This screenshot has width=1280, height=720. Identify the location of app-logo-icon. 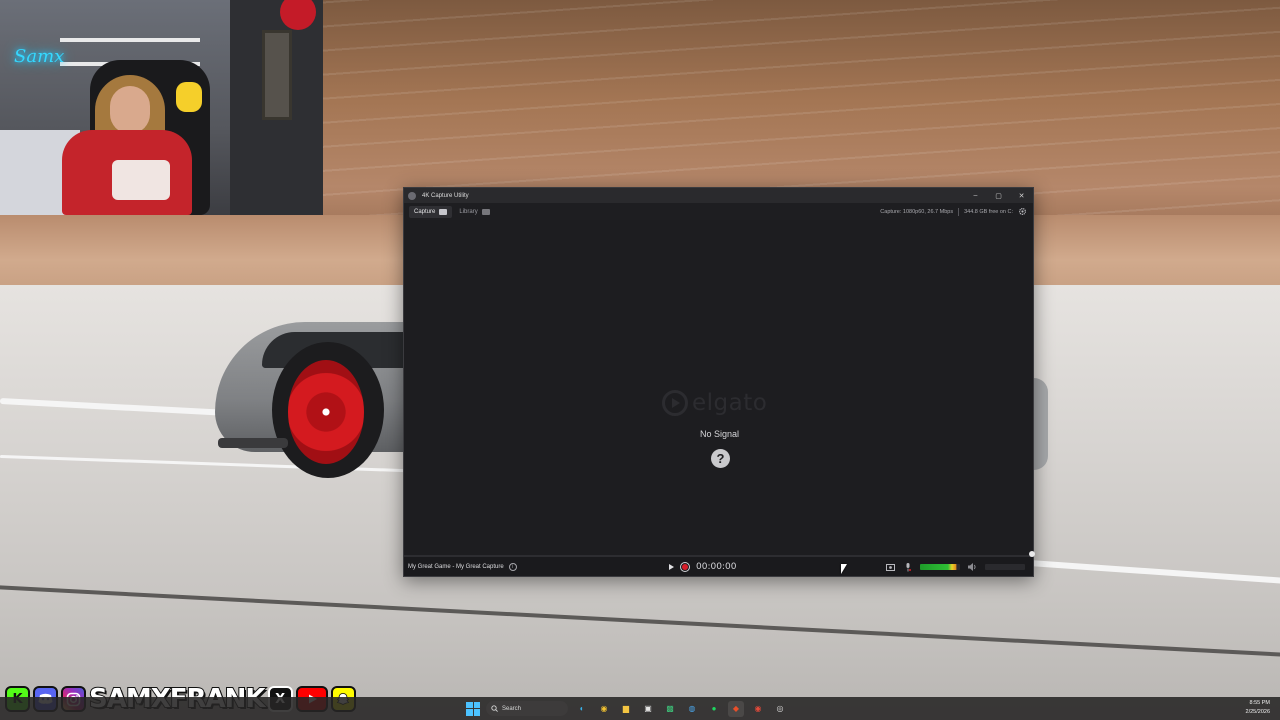
(412, 195).